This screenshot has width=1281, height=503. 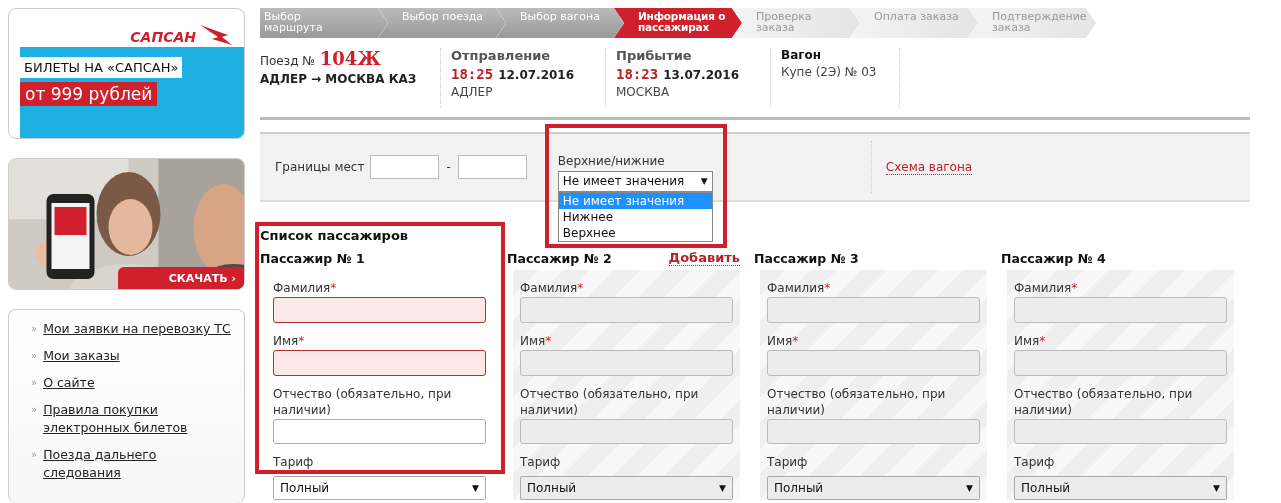 What do you see at coordinates (492, 167) in the screenshot?
I see `seat-to-field` at bounding box center [492, 167].